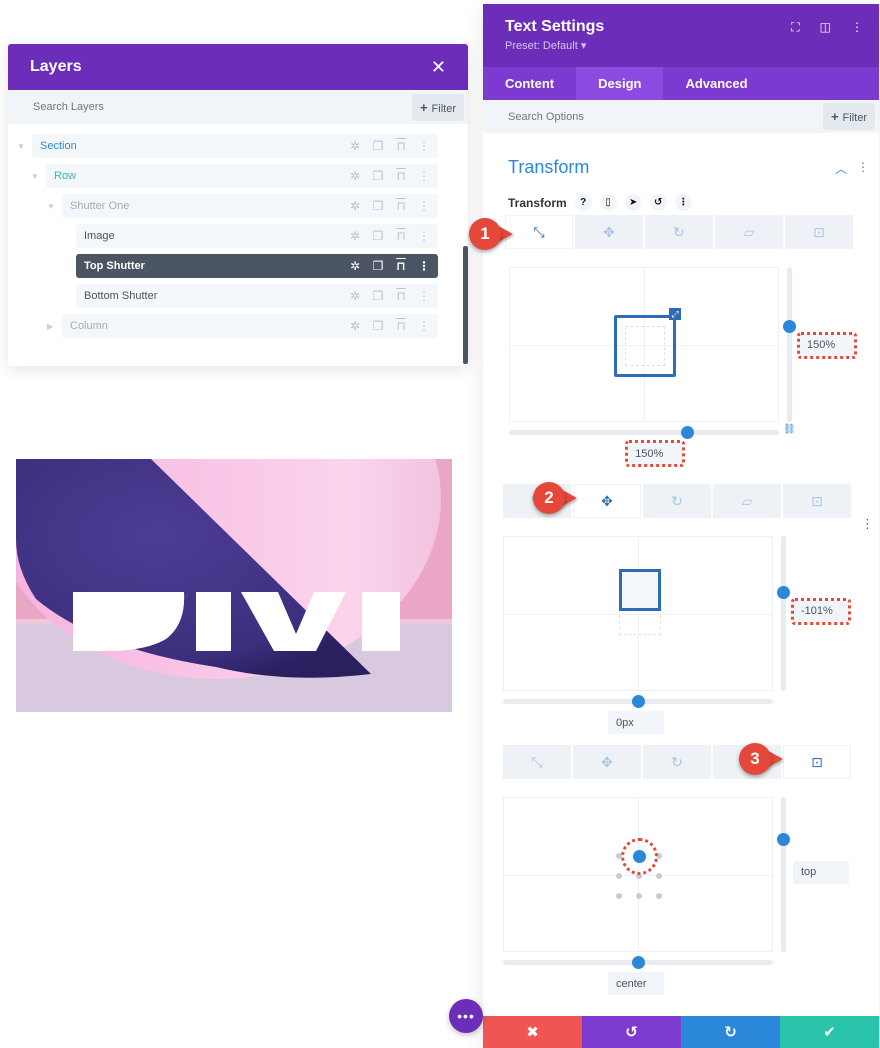  What do you see at coordinates (636, 722) in the screenshot?
I see `x-value-input: 0px` at bounding box center [636, 722].